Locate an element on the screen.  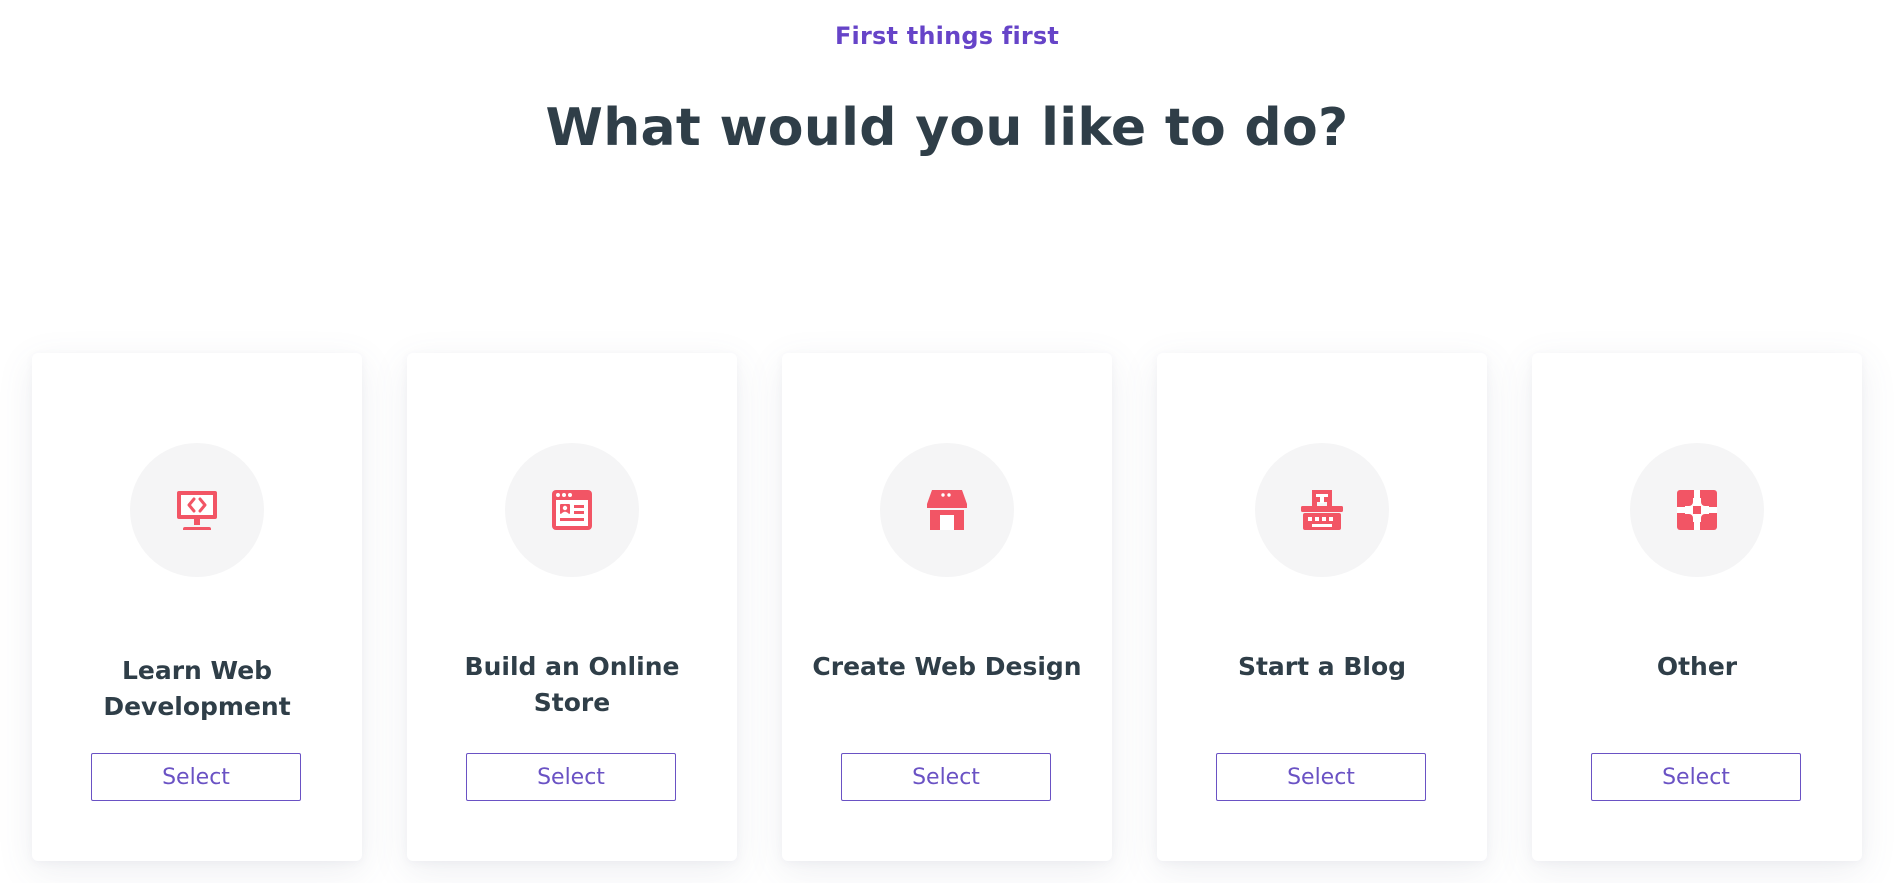
browser-window-icon is located at coordinates (572, 510).